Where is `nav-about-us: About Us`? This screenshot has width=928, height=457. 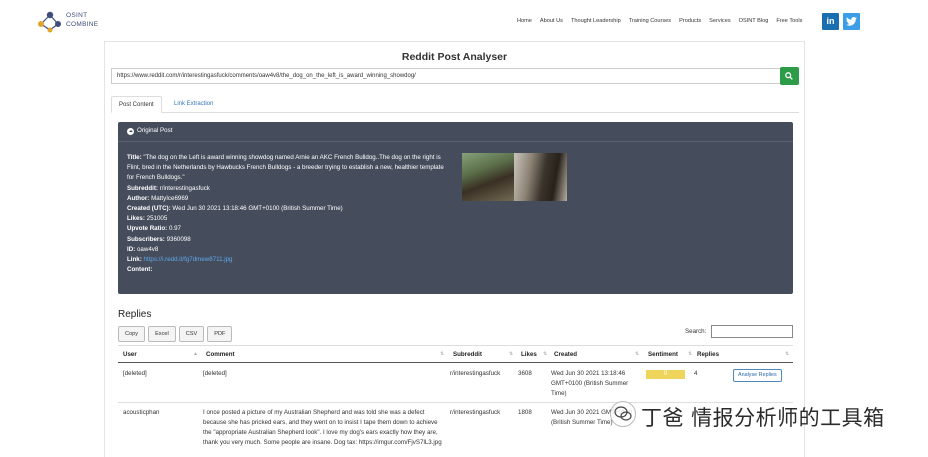
nav-about-us: About Us is located at coordinates (551, 21).